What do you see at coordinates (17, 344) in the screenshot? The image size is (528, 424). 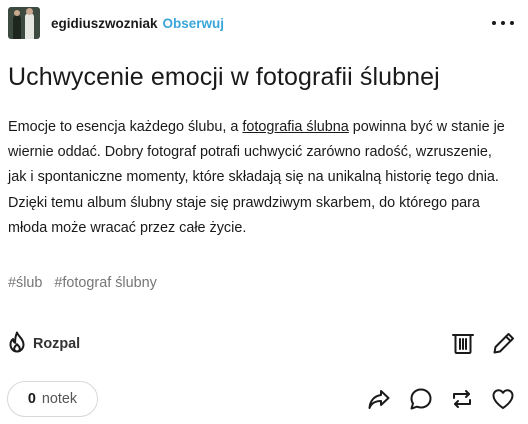 I see `flame-icon` at bounding box center [17, 344].